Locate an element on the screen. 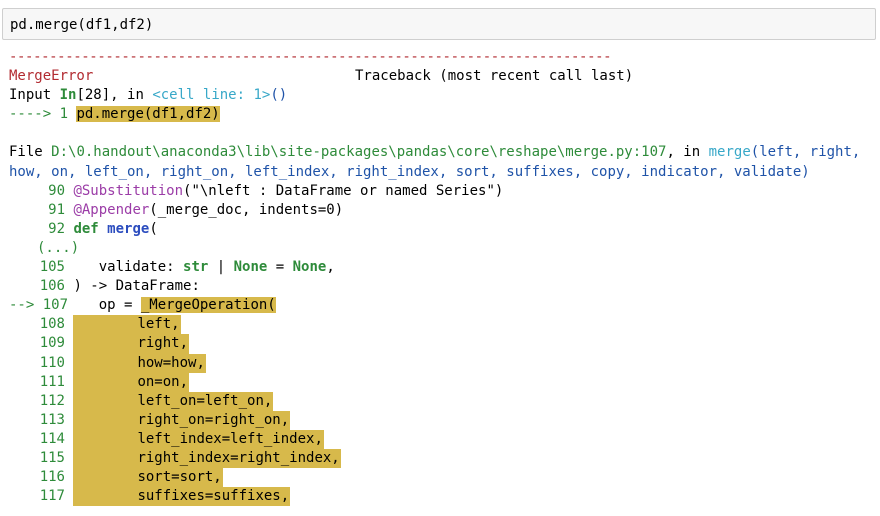 This screenshot has height=516, width=880. highlighted-argument: right_index=right_index, is located at coordinates (207, 458).